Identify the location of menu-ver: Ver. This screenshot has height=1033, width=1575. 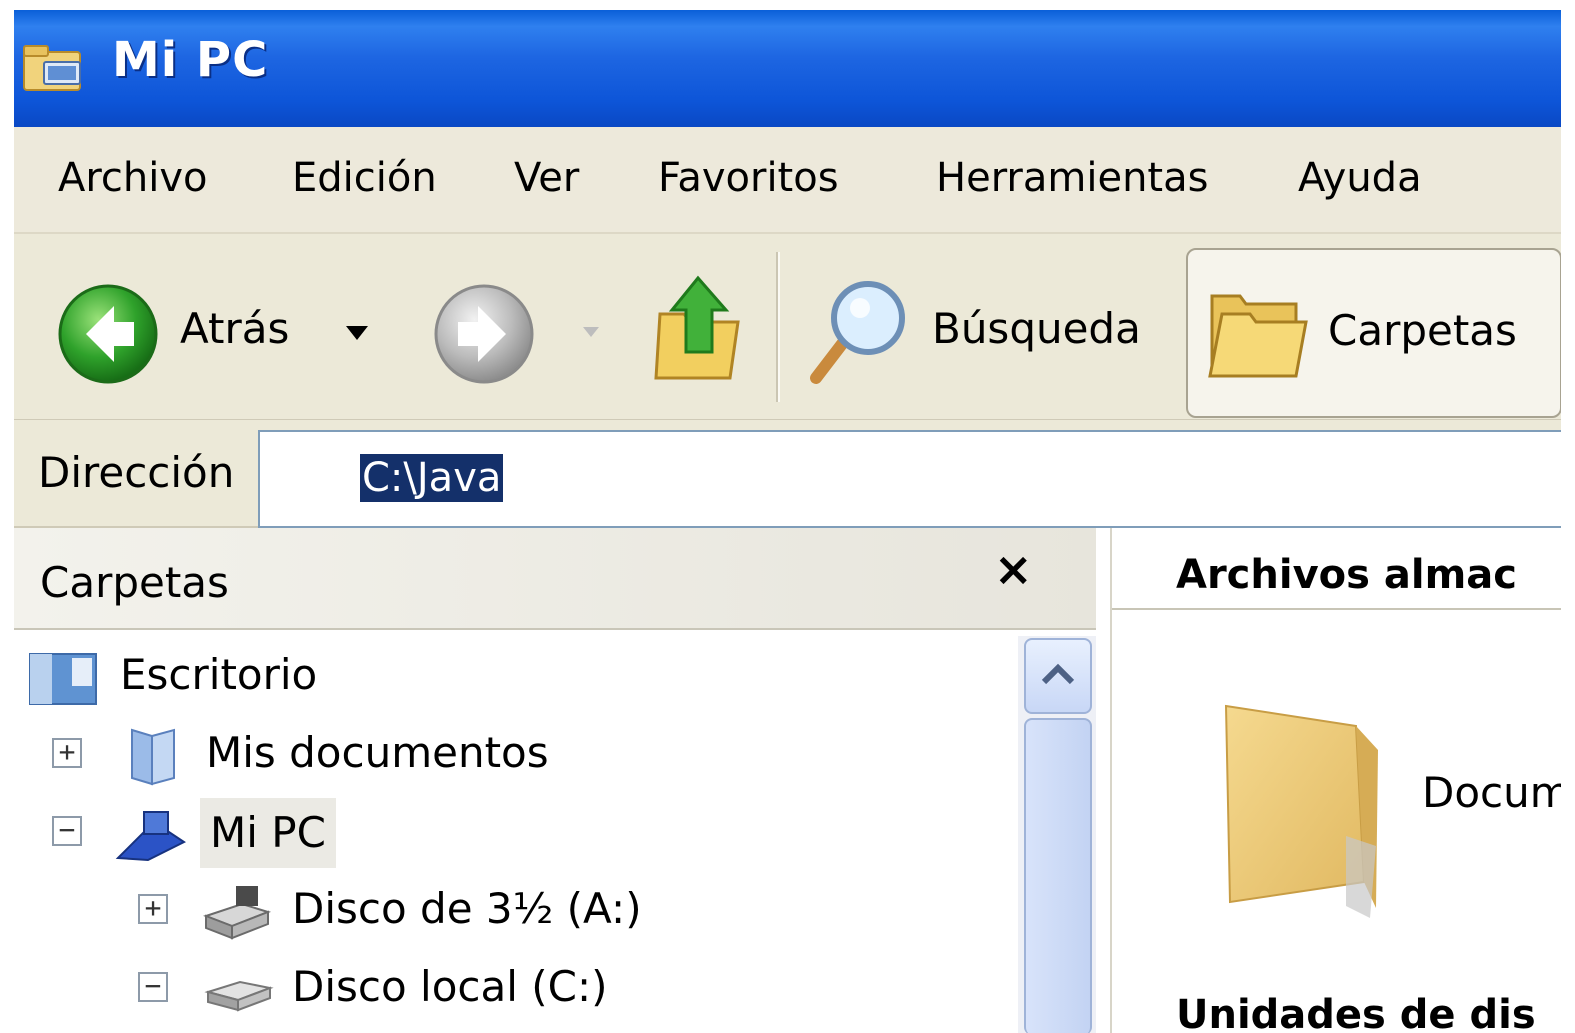
(546, 178).